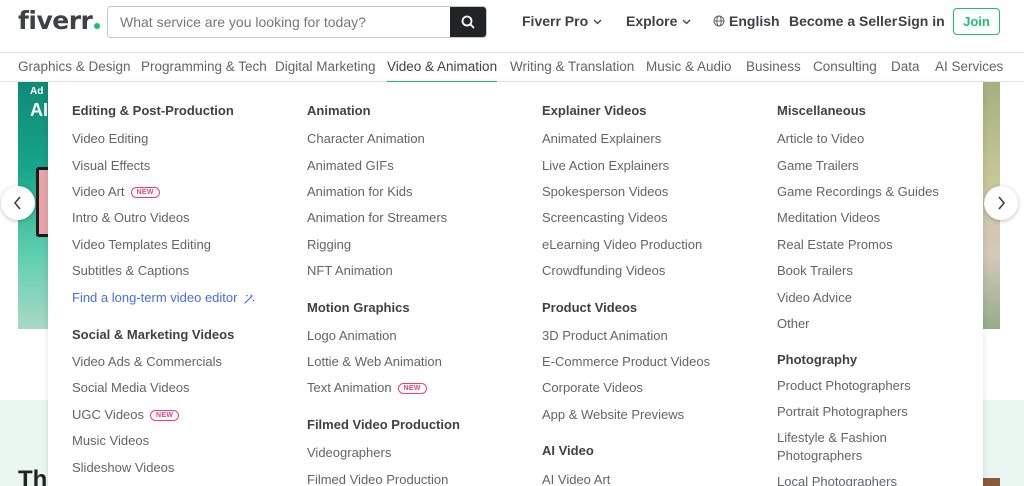 The height and width of the screenshot is (486, 1024). Describe the element at coordinates (568, 450) in the screenshot. I see `group-heading: AI Video` at that location.